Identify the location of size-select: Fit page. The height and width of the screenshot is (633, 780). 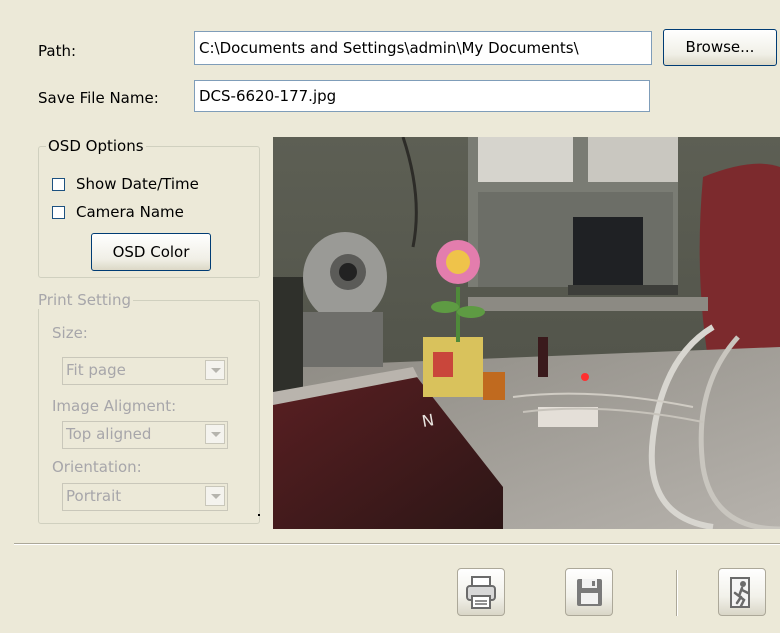
(145, 371).